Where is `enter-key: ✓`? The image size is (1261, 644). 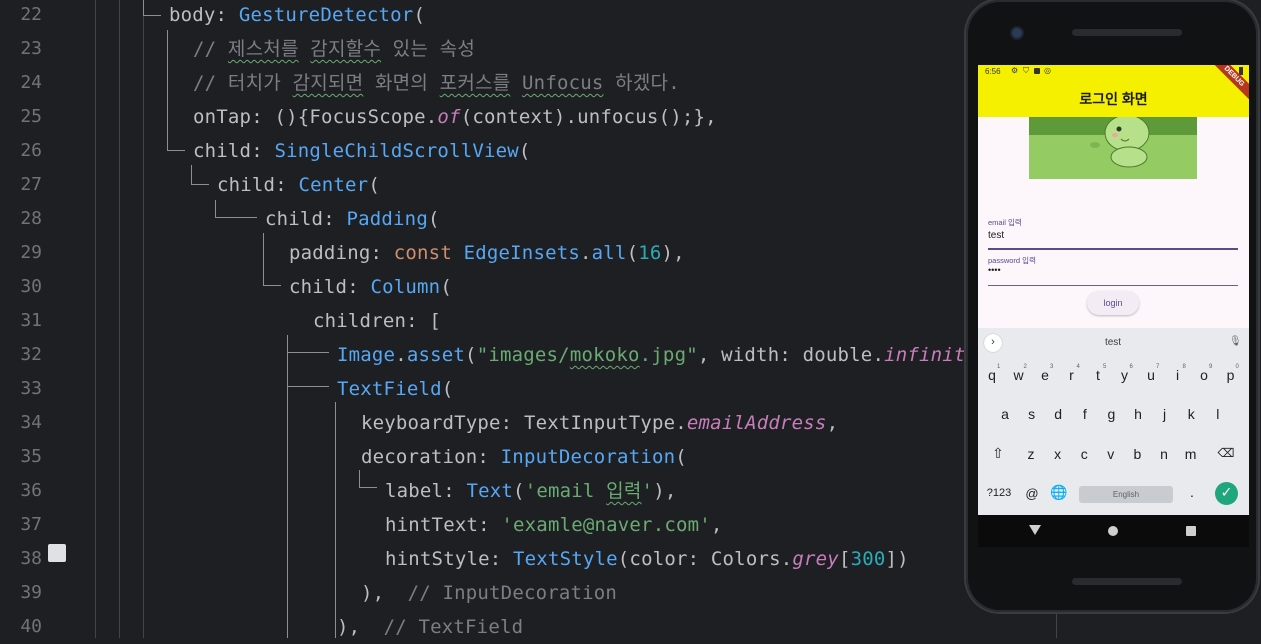 enter-key: ✓ is located at coordinates (1226, 493).